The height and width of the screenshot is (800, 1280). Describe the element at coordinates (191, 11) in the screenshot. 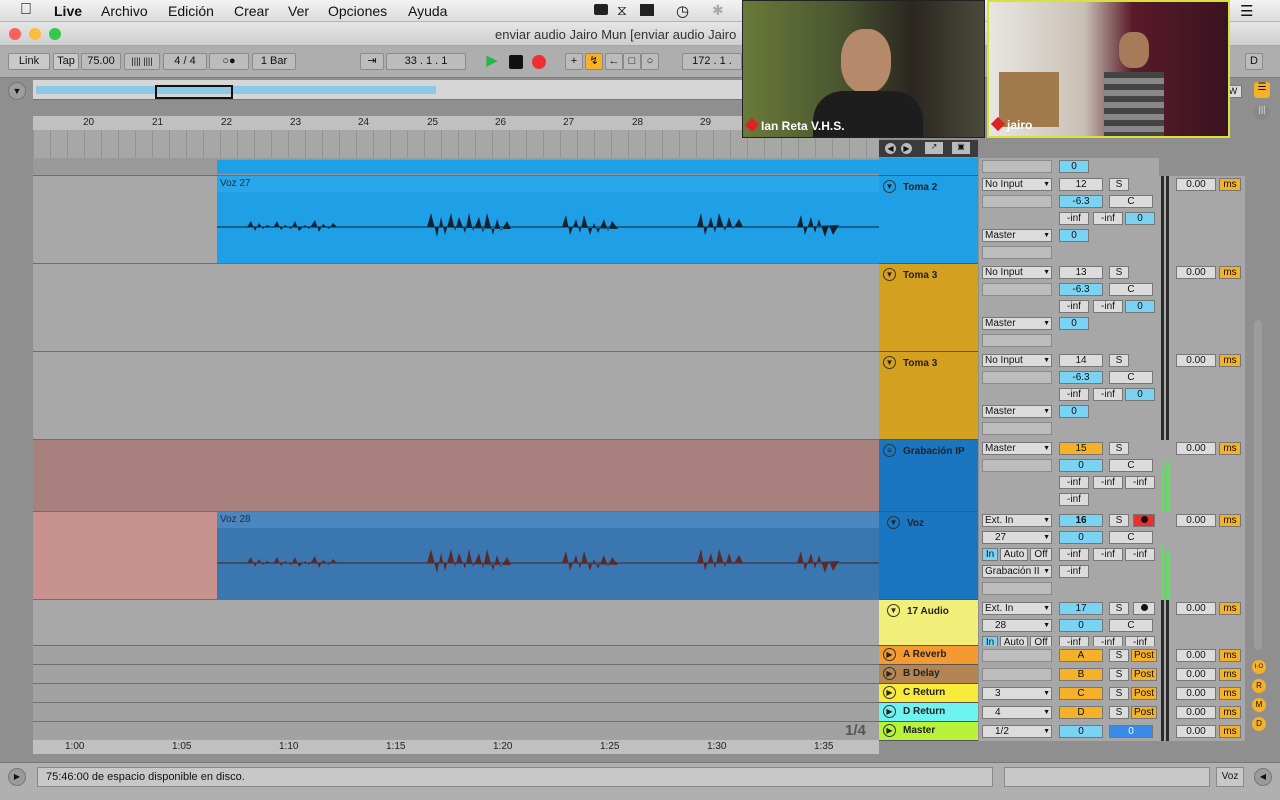

I see `menu-edicion: Edición` at that location.